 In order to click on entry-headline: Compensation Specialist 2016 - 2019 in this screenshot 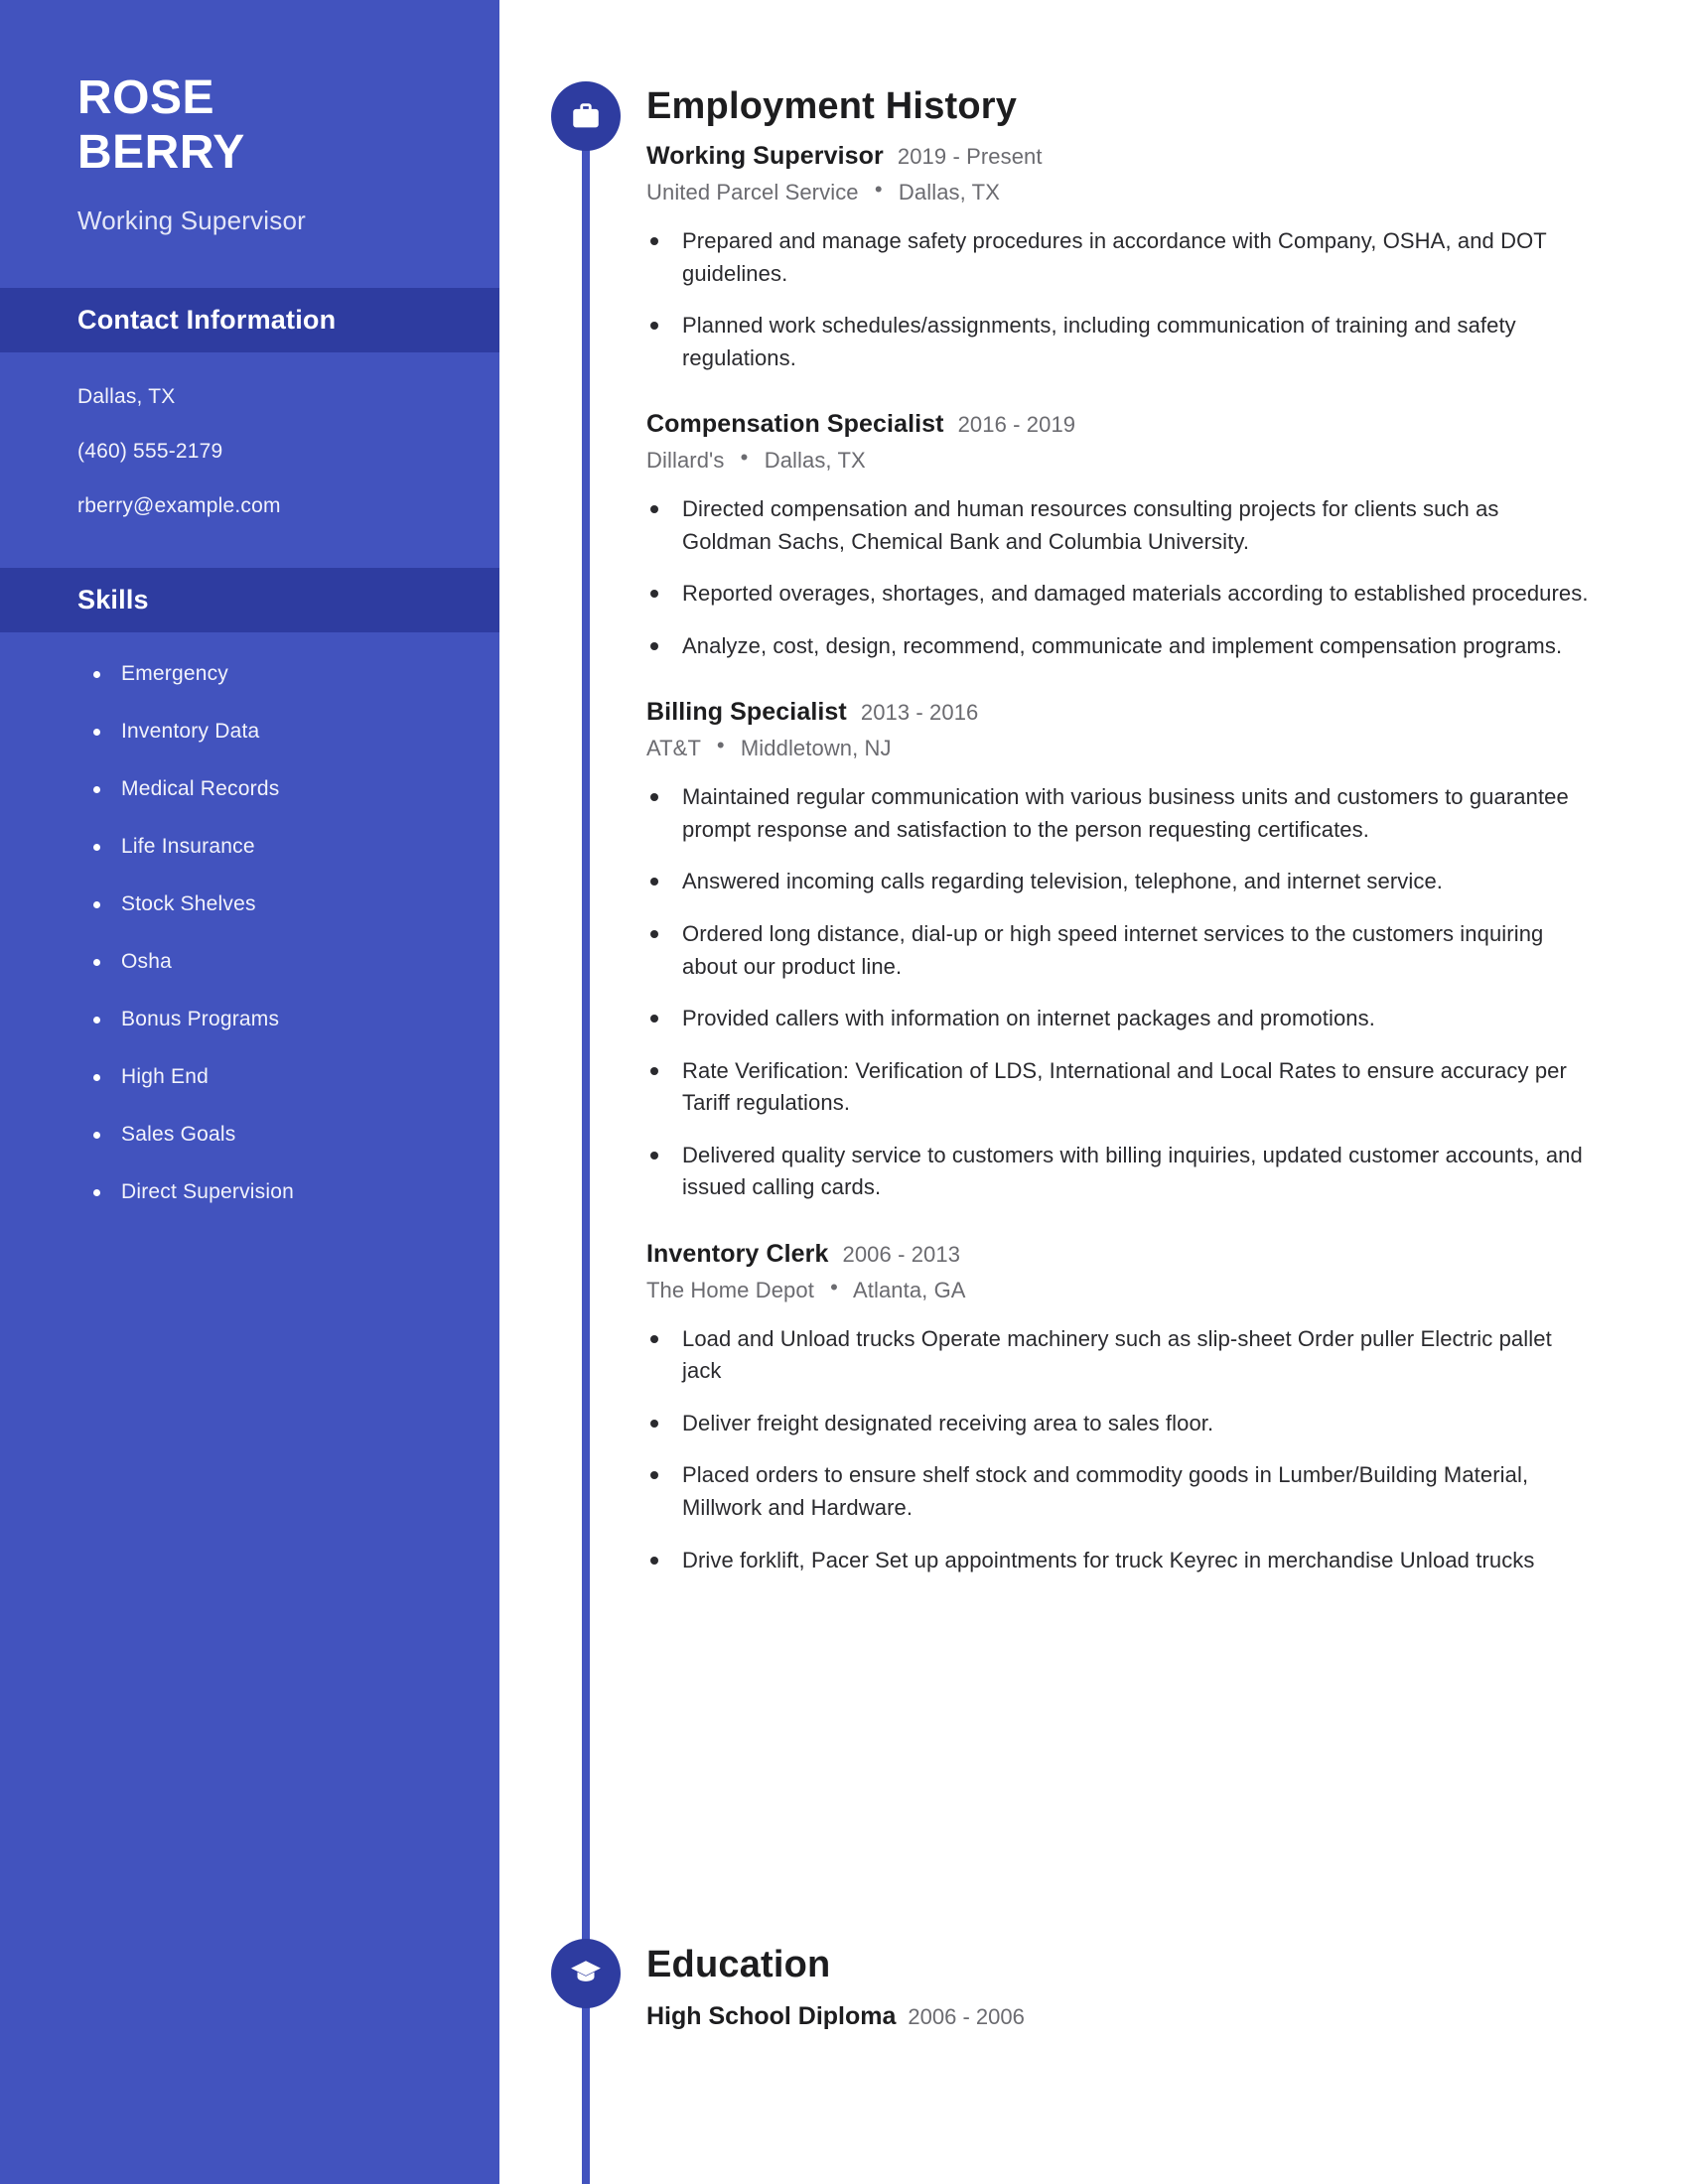, I will do `click(1118, 424)`.